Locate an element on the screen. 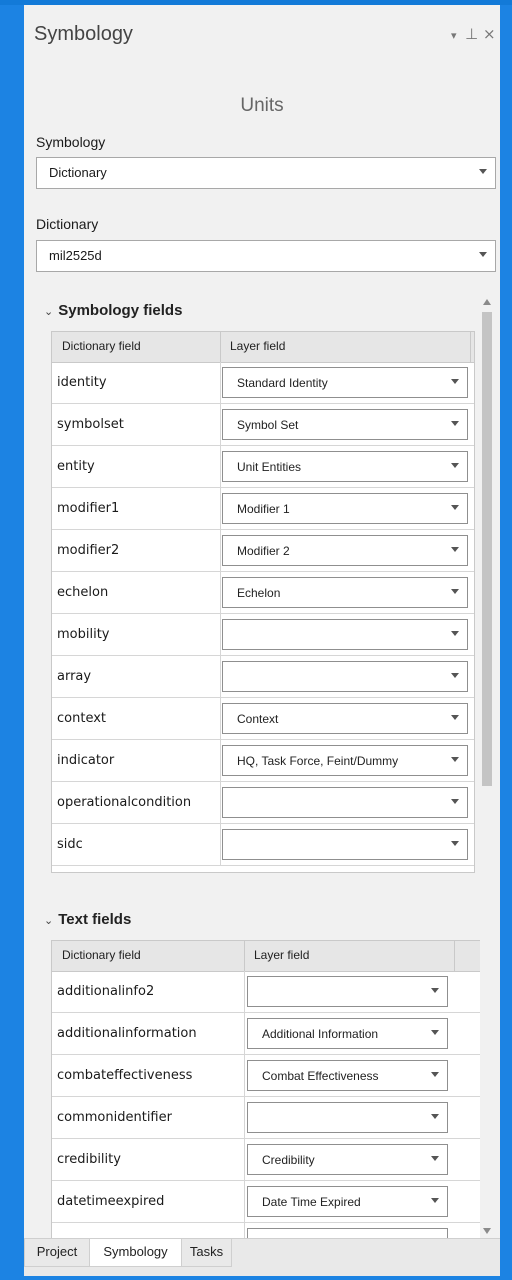  tab-label: Tasks is located at coordinates (206, 1251).